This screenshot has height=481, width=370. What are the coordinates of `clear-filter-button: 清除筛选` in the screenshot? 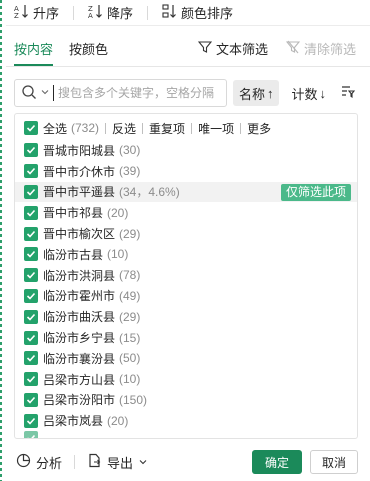 It's located at (320, 50).